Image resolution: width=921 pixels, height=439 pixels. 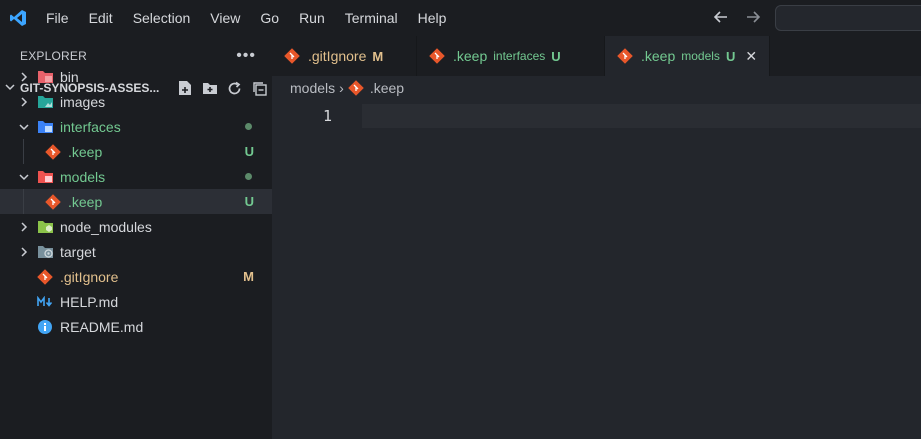 I want to click on command-center-search, so click(x=848, y=18).